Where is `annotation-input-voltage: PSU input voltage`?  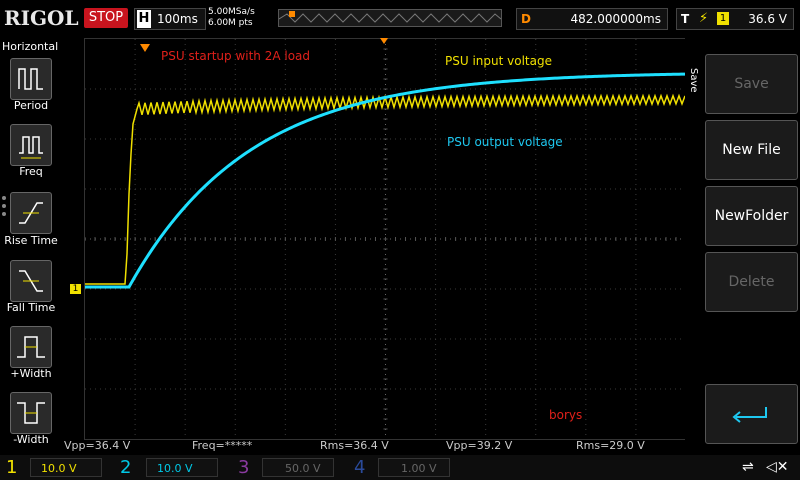
annotation-input-voltage: PSU input voltage is located at coordinates (498, 61).